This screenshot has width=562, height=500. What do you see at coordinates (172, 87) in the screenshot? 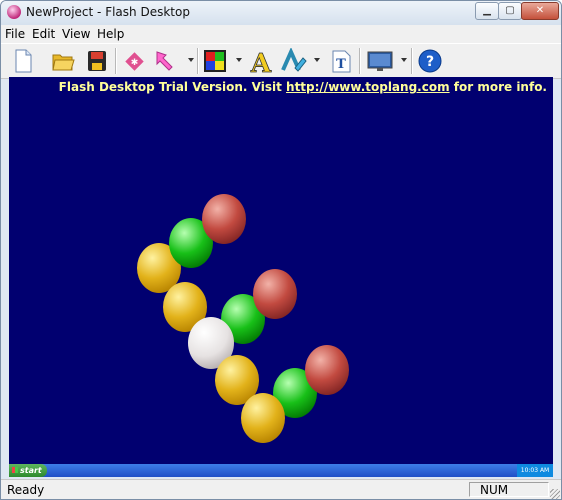
I see `banner-text: Flash Desktop Trial Version. Visit` at bounding box center [172, 87].